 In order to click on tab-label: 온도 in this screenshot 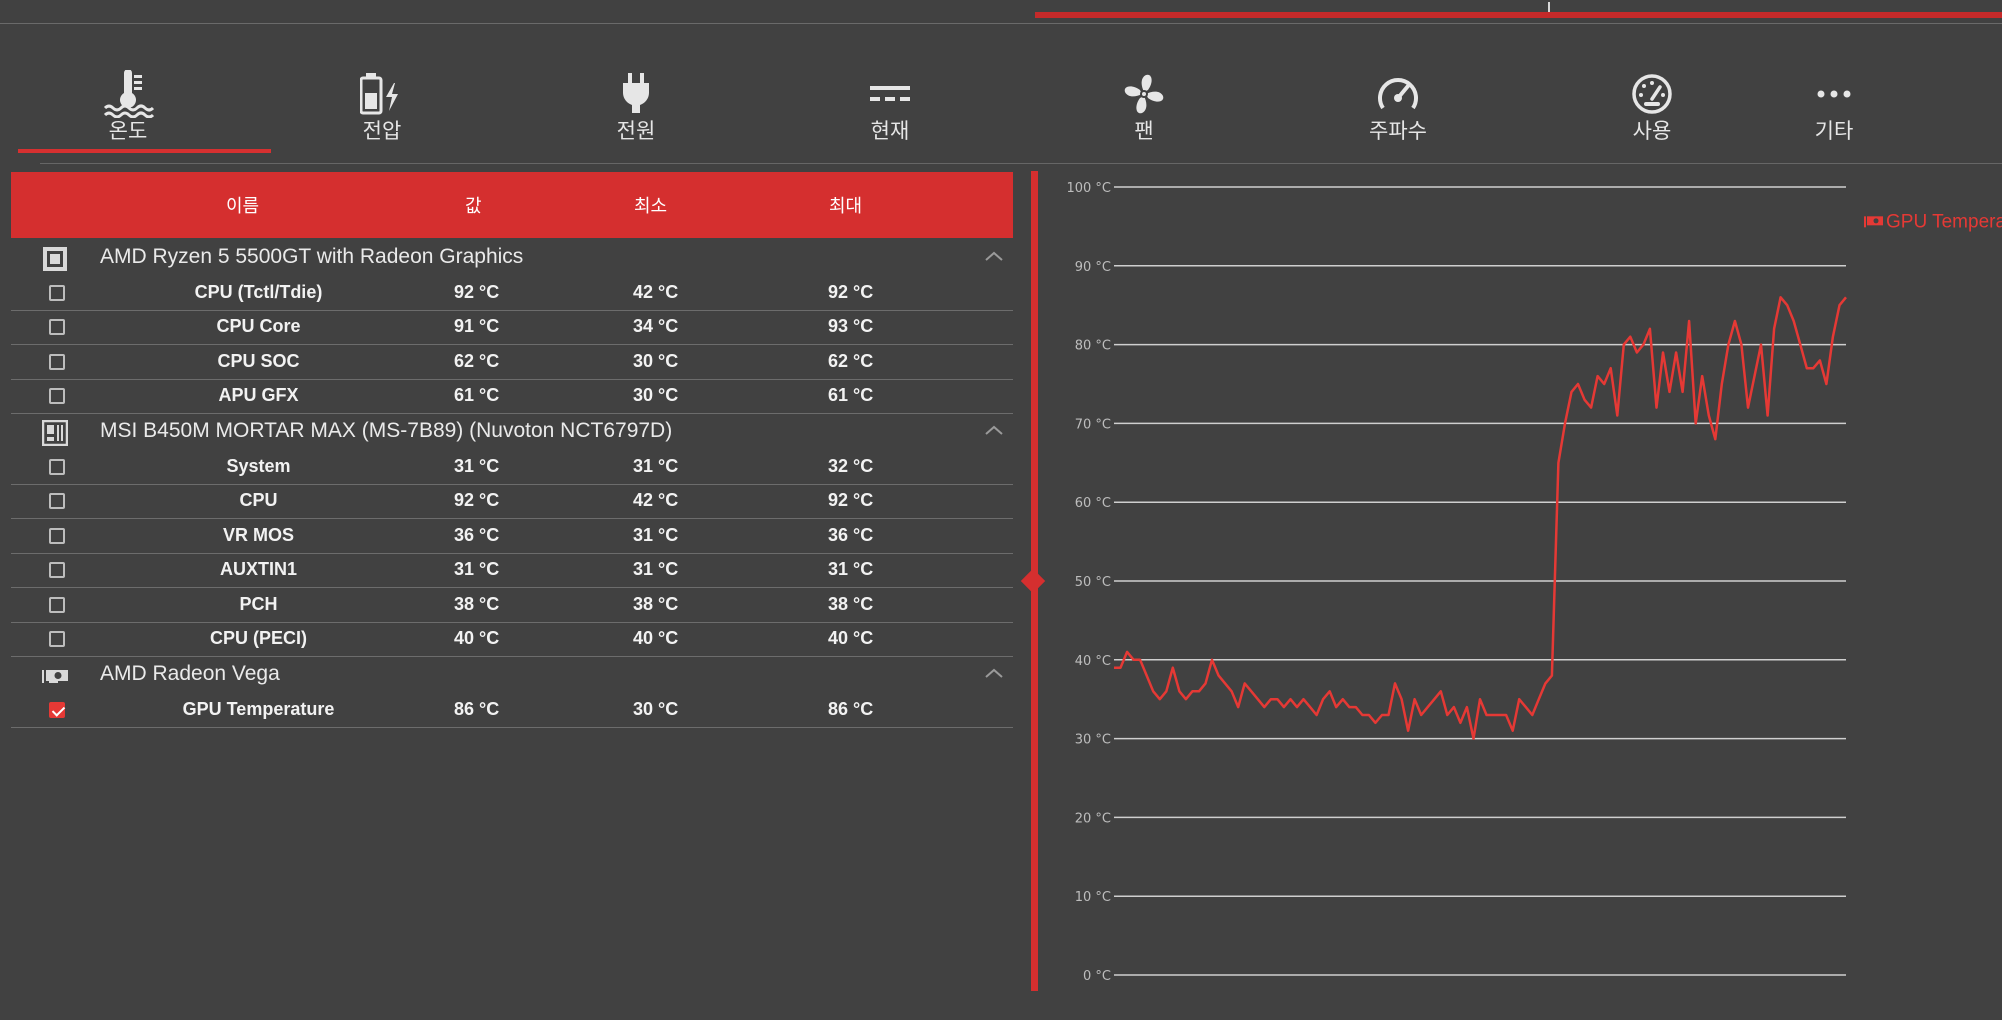, I will do `click(128, 131)`.